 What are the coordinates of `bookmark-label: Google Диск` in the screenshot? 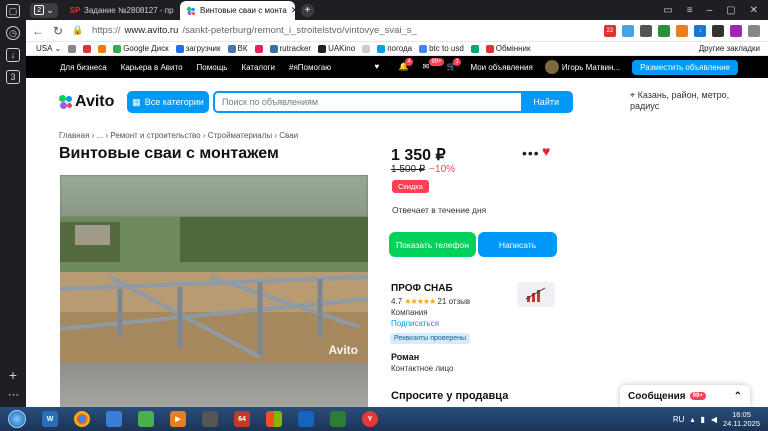 It's located at (146, 48).